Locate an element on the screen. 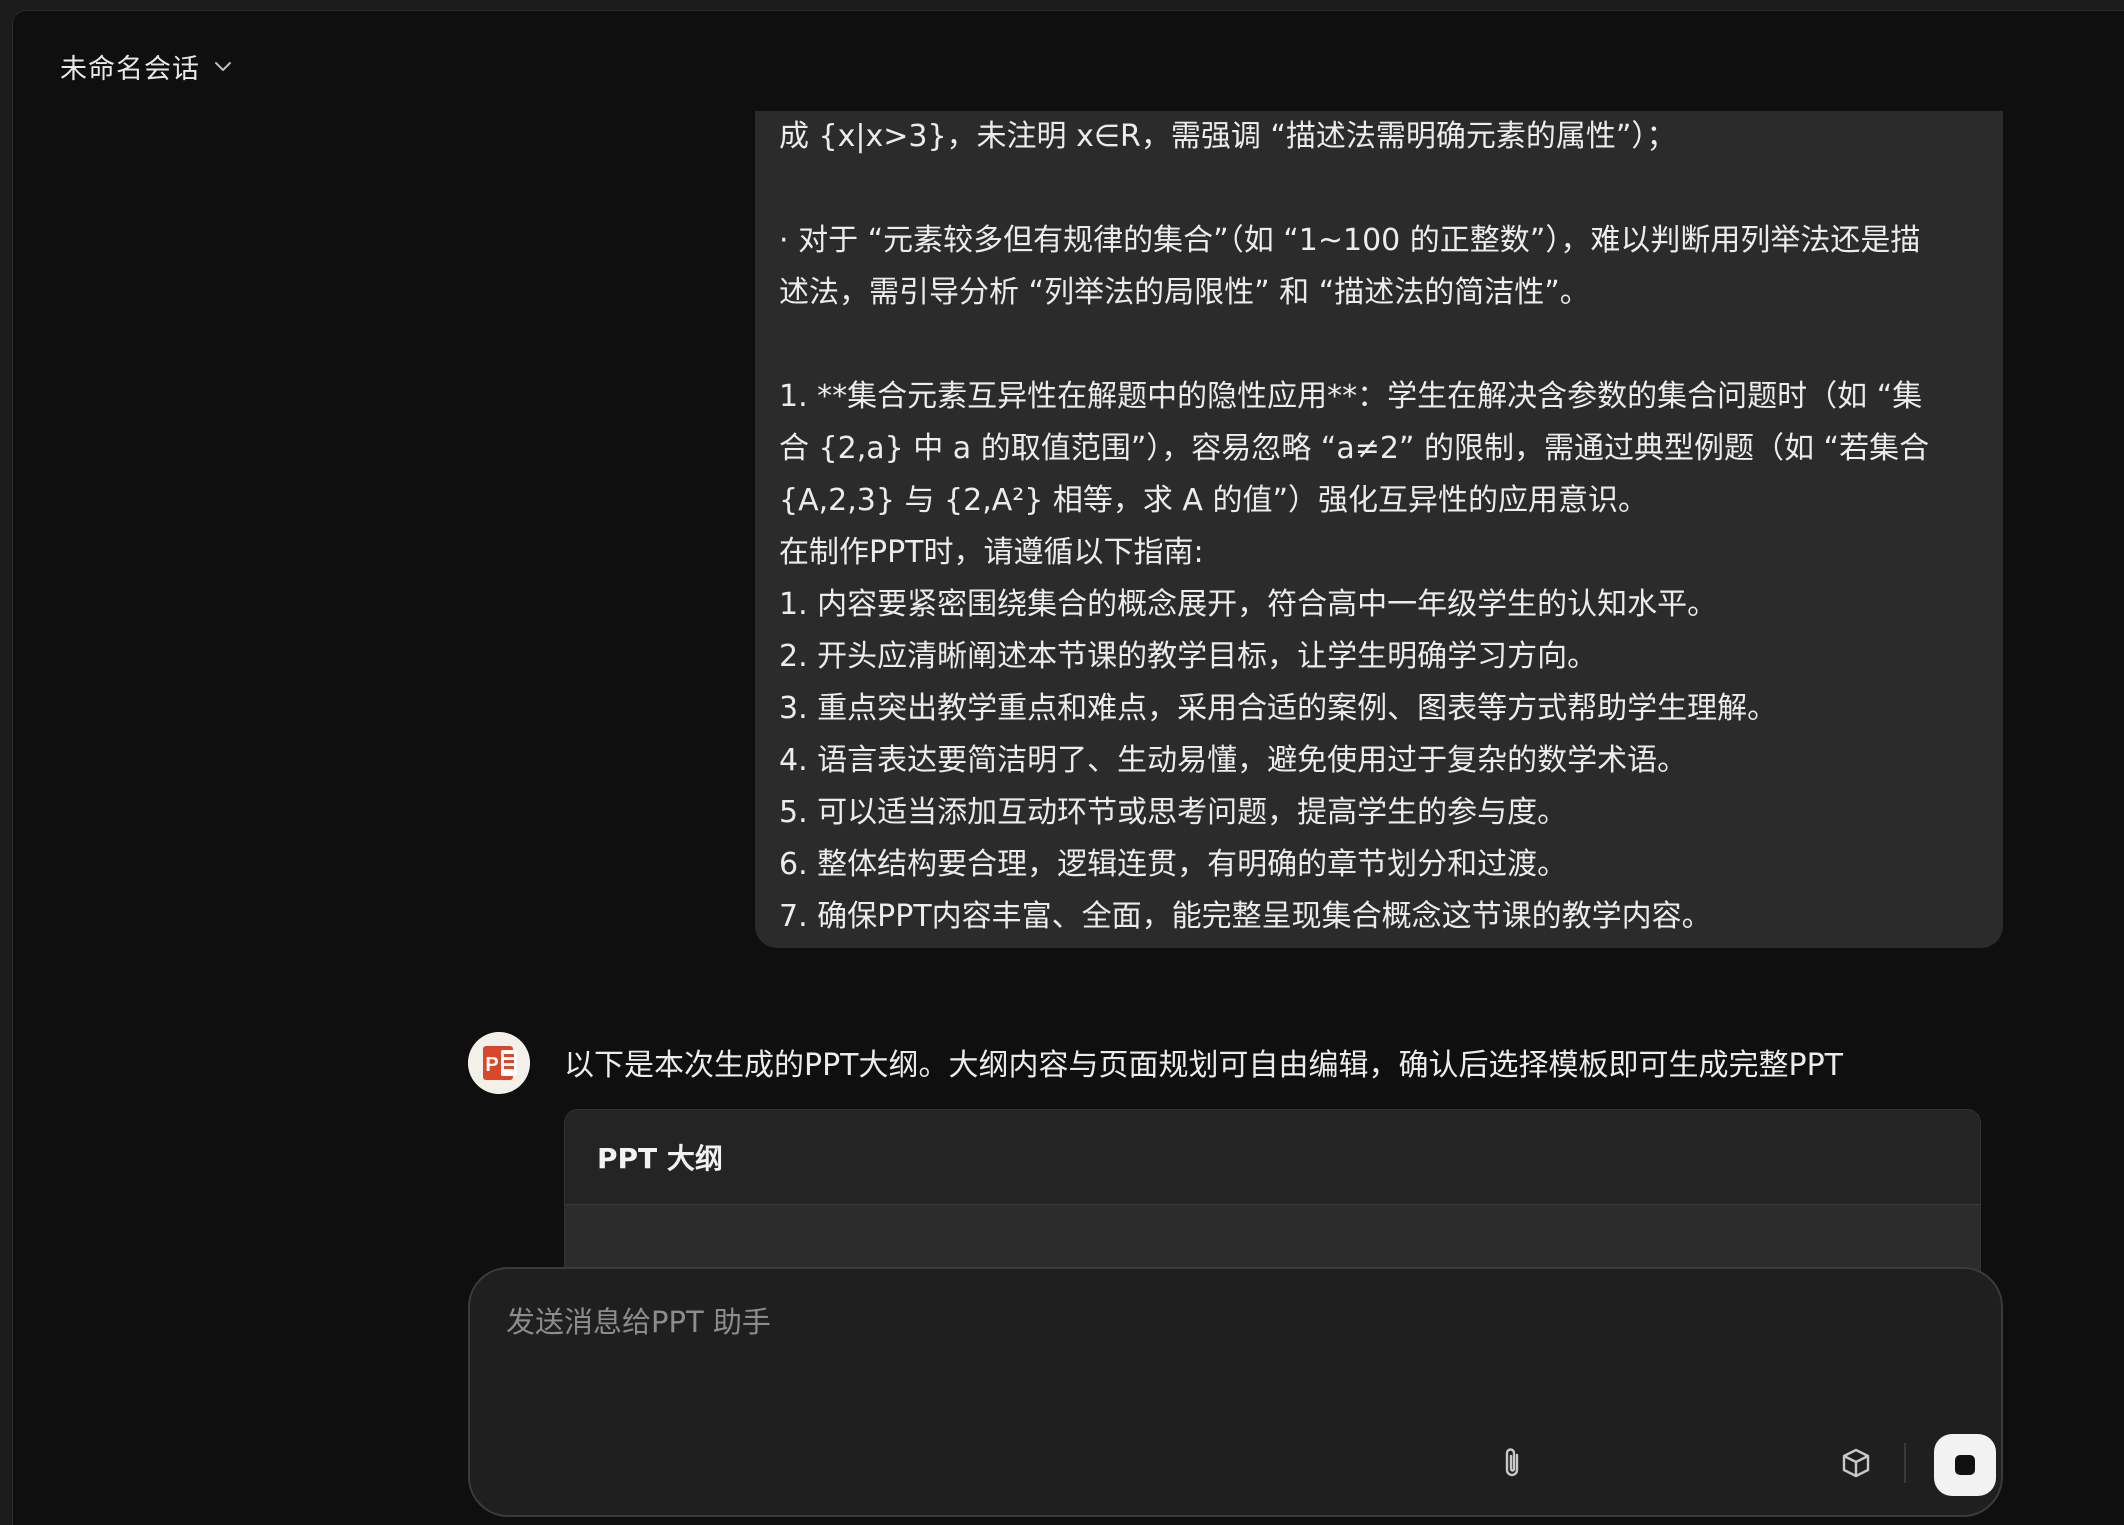  session-title-dropdown: 未命名会话 is located at coordinates (146, 66).